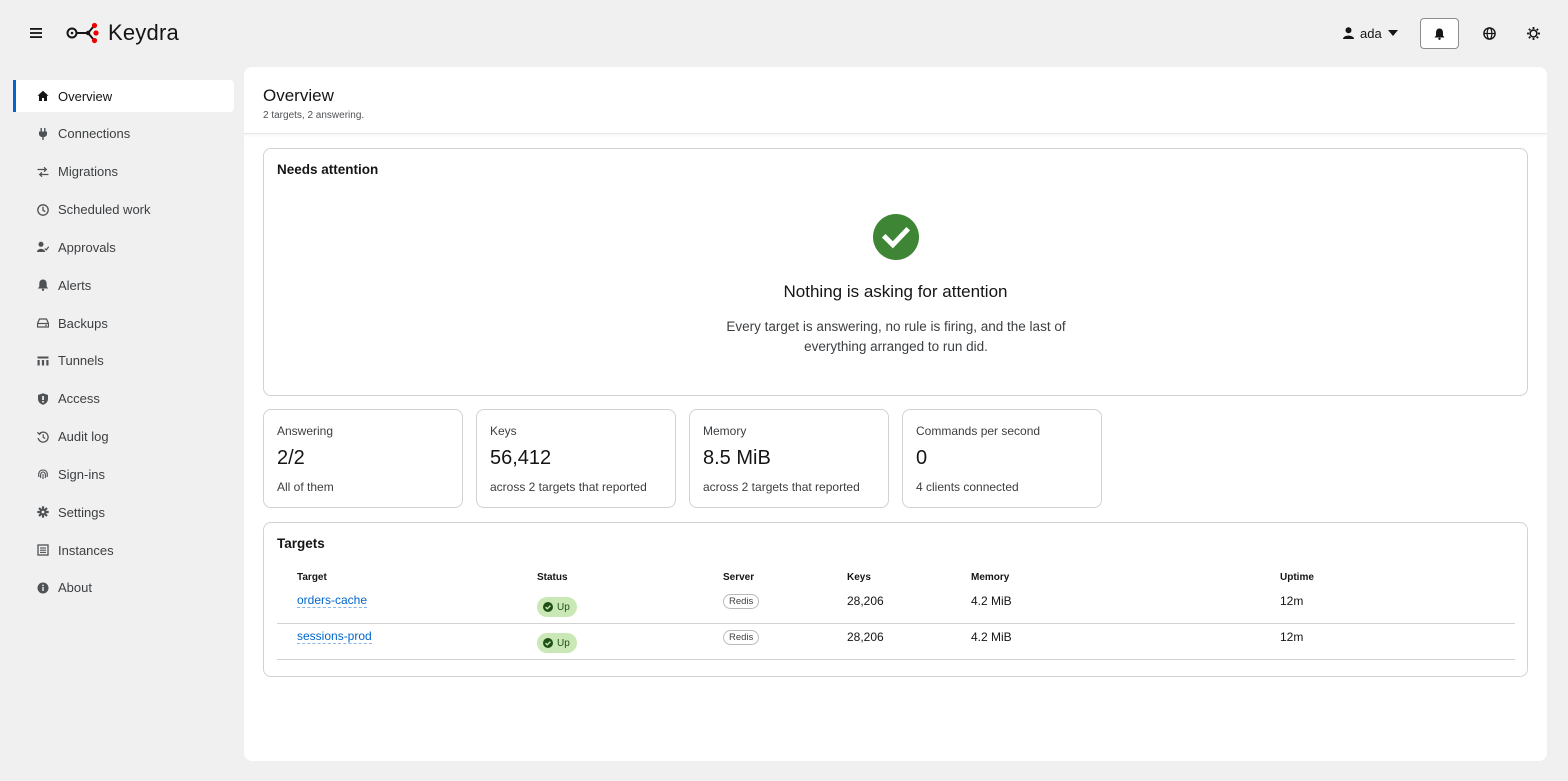 Image resolution: width=1568 pixels, height=781 pixels. What do you see at coordinates (332, 600) in the screenshot?
I see `target-link: orders-cache` at bounding box center [332, 600].